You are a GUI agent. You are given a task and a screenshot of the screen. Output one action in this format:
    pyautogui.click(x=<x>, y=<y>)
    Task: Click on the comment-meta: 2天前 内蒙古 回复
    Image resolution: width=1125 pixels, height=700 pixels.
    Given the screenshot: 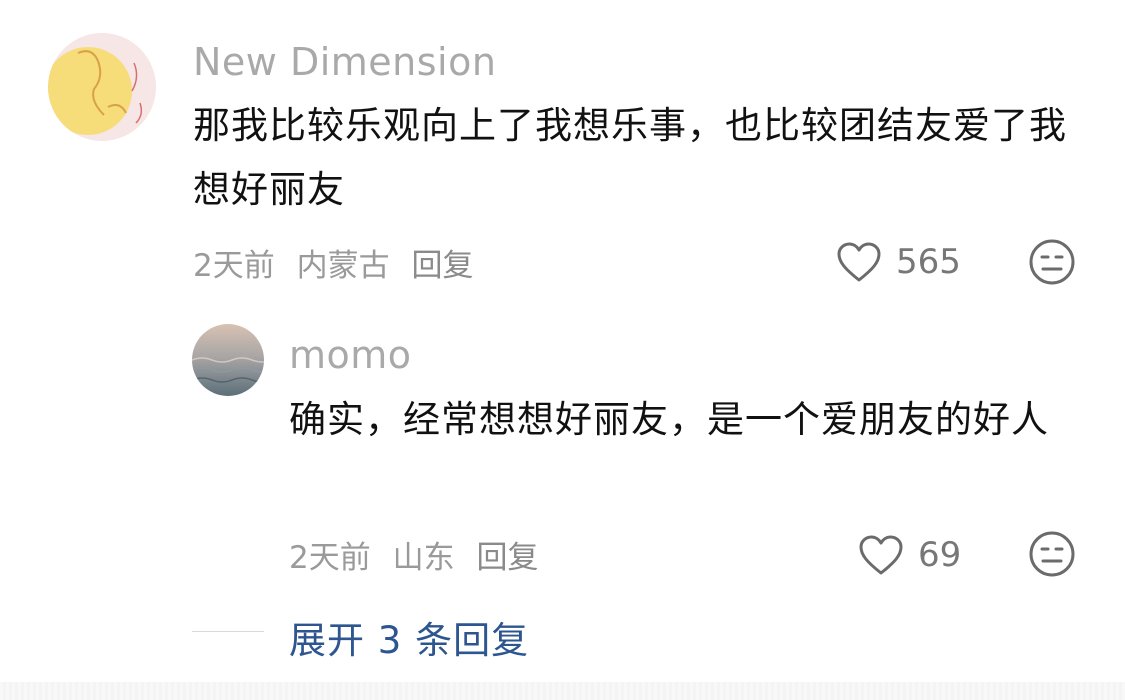 What is the action you would take?
    pyautogui.click(x=339, y=262)
    